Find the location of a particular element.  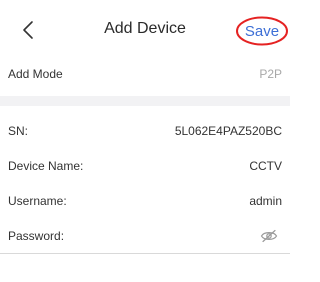

eye-hidden-icon is located at coordinates (269, 236).